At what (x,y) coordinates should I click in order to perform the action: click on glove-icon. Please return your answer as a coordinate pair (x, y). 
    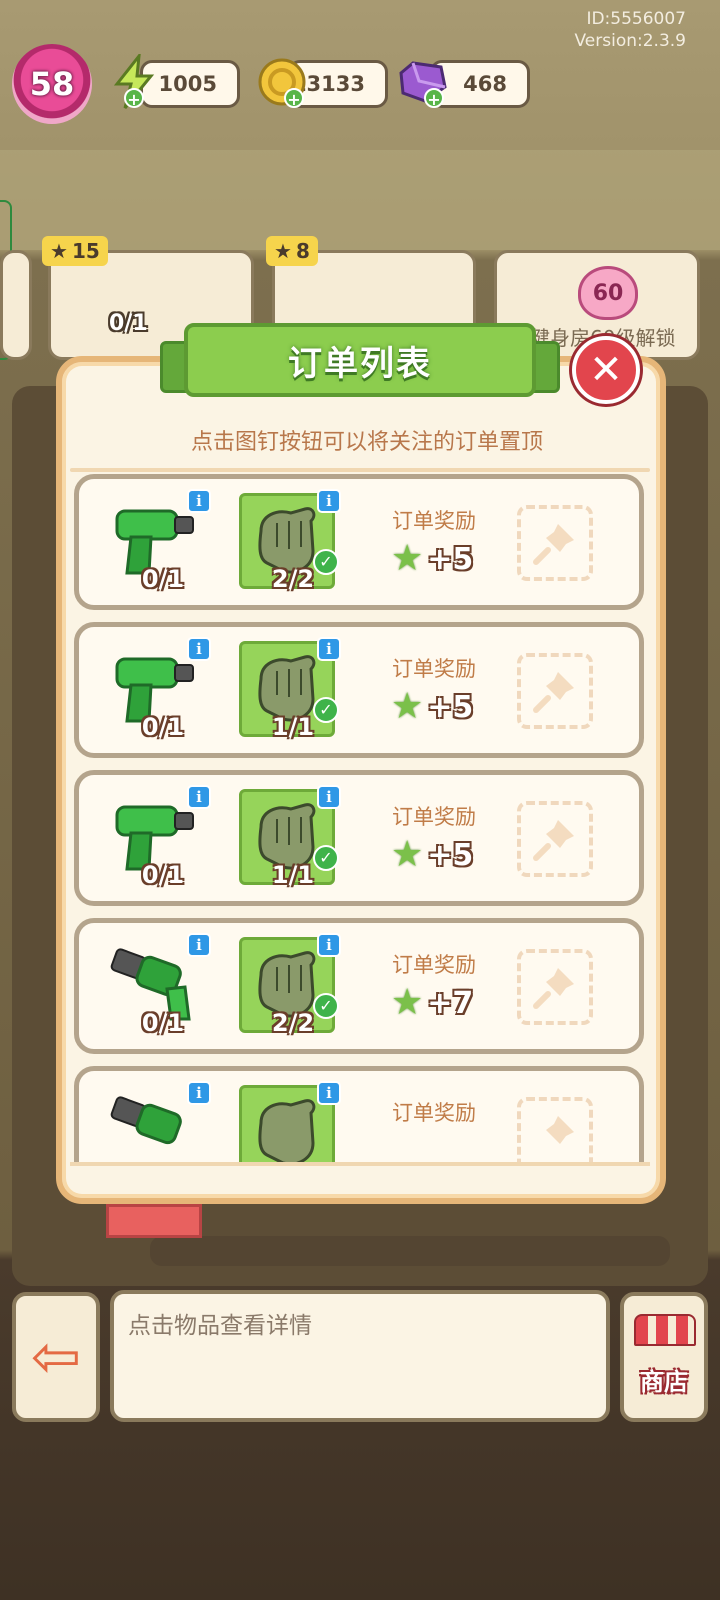
    Looking at the image, I should click on (287, 1131).